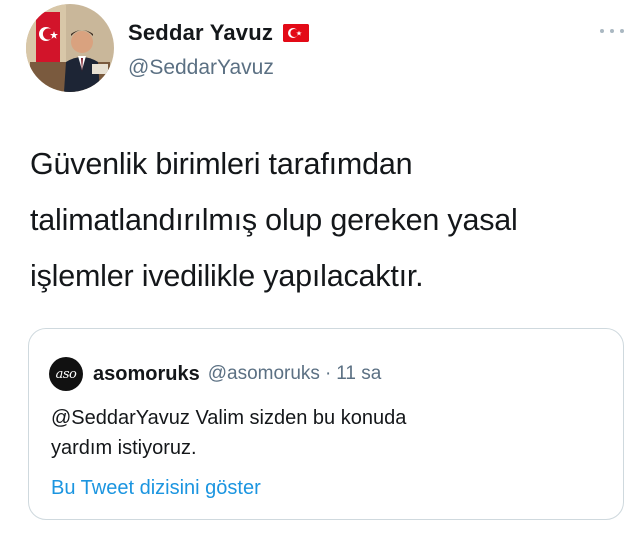 The width and height of the screenshot is (640, 540). What do you see at coordinates (227, 276) in the screenshot?
I see `tweet-text-line: işlemler ivedilikle yapılacaktır.` at bounding box center [227, 276].